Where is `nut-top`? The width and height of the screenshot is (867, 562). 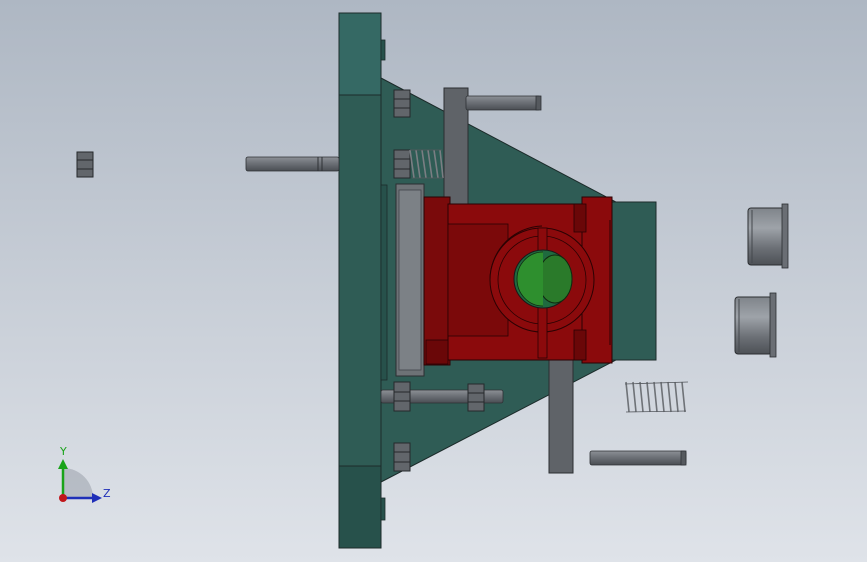 nut-top is located at coordinates (402, 103).